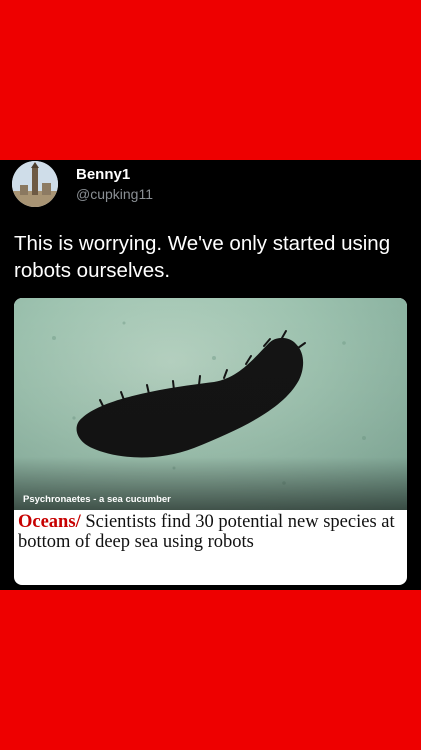 The image size is (421, 750). I want to click on avatar-tower-icon, so click(35, 184).